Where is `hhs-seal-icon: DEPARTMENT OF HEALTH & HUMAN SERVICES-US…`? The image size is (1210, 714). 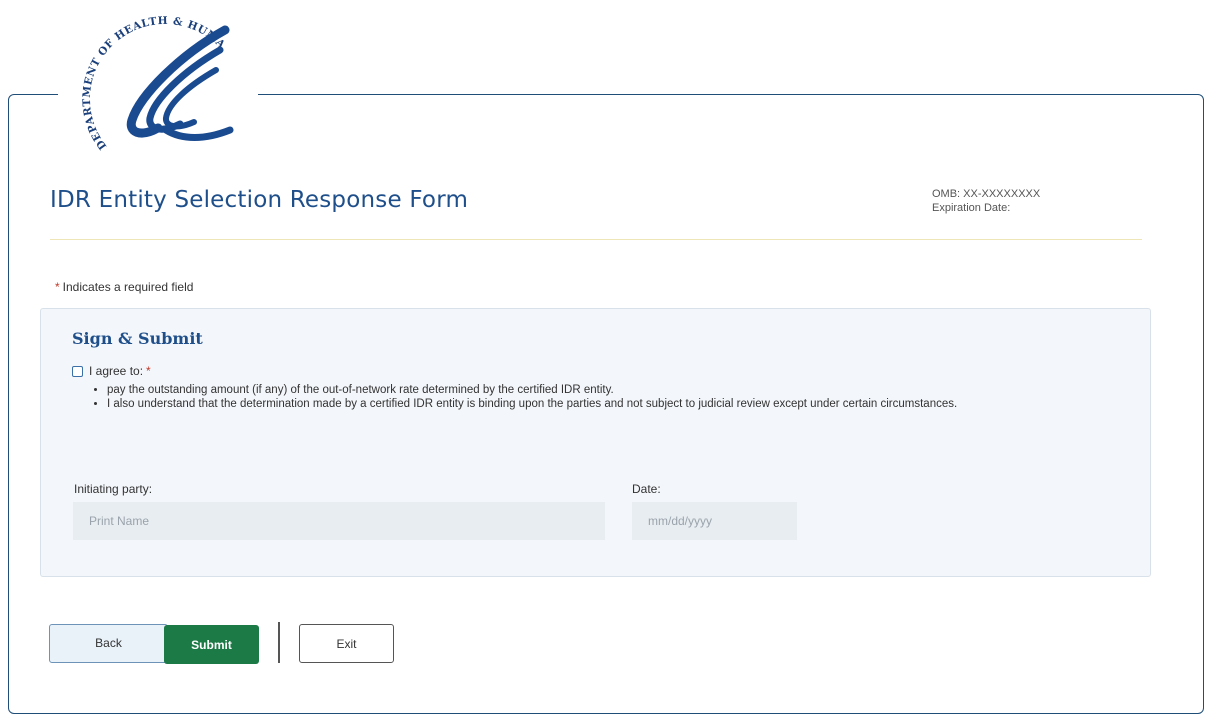
hhs-seal-icon: DEPARTMENT OF HEALTH & HUMAN SERVICES-US… is located at coordinates (152, 76).